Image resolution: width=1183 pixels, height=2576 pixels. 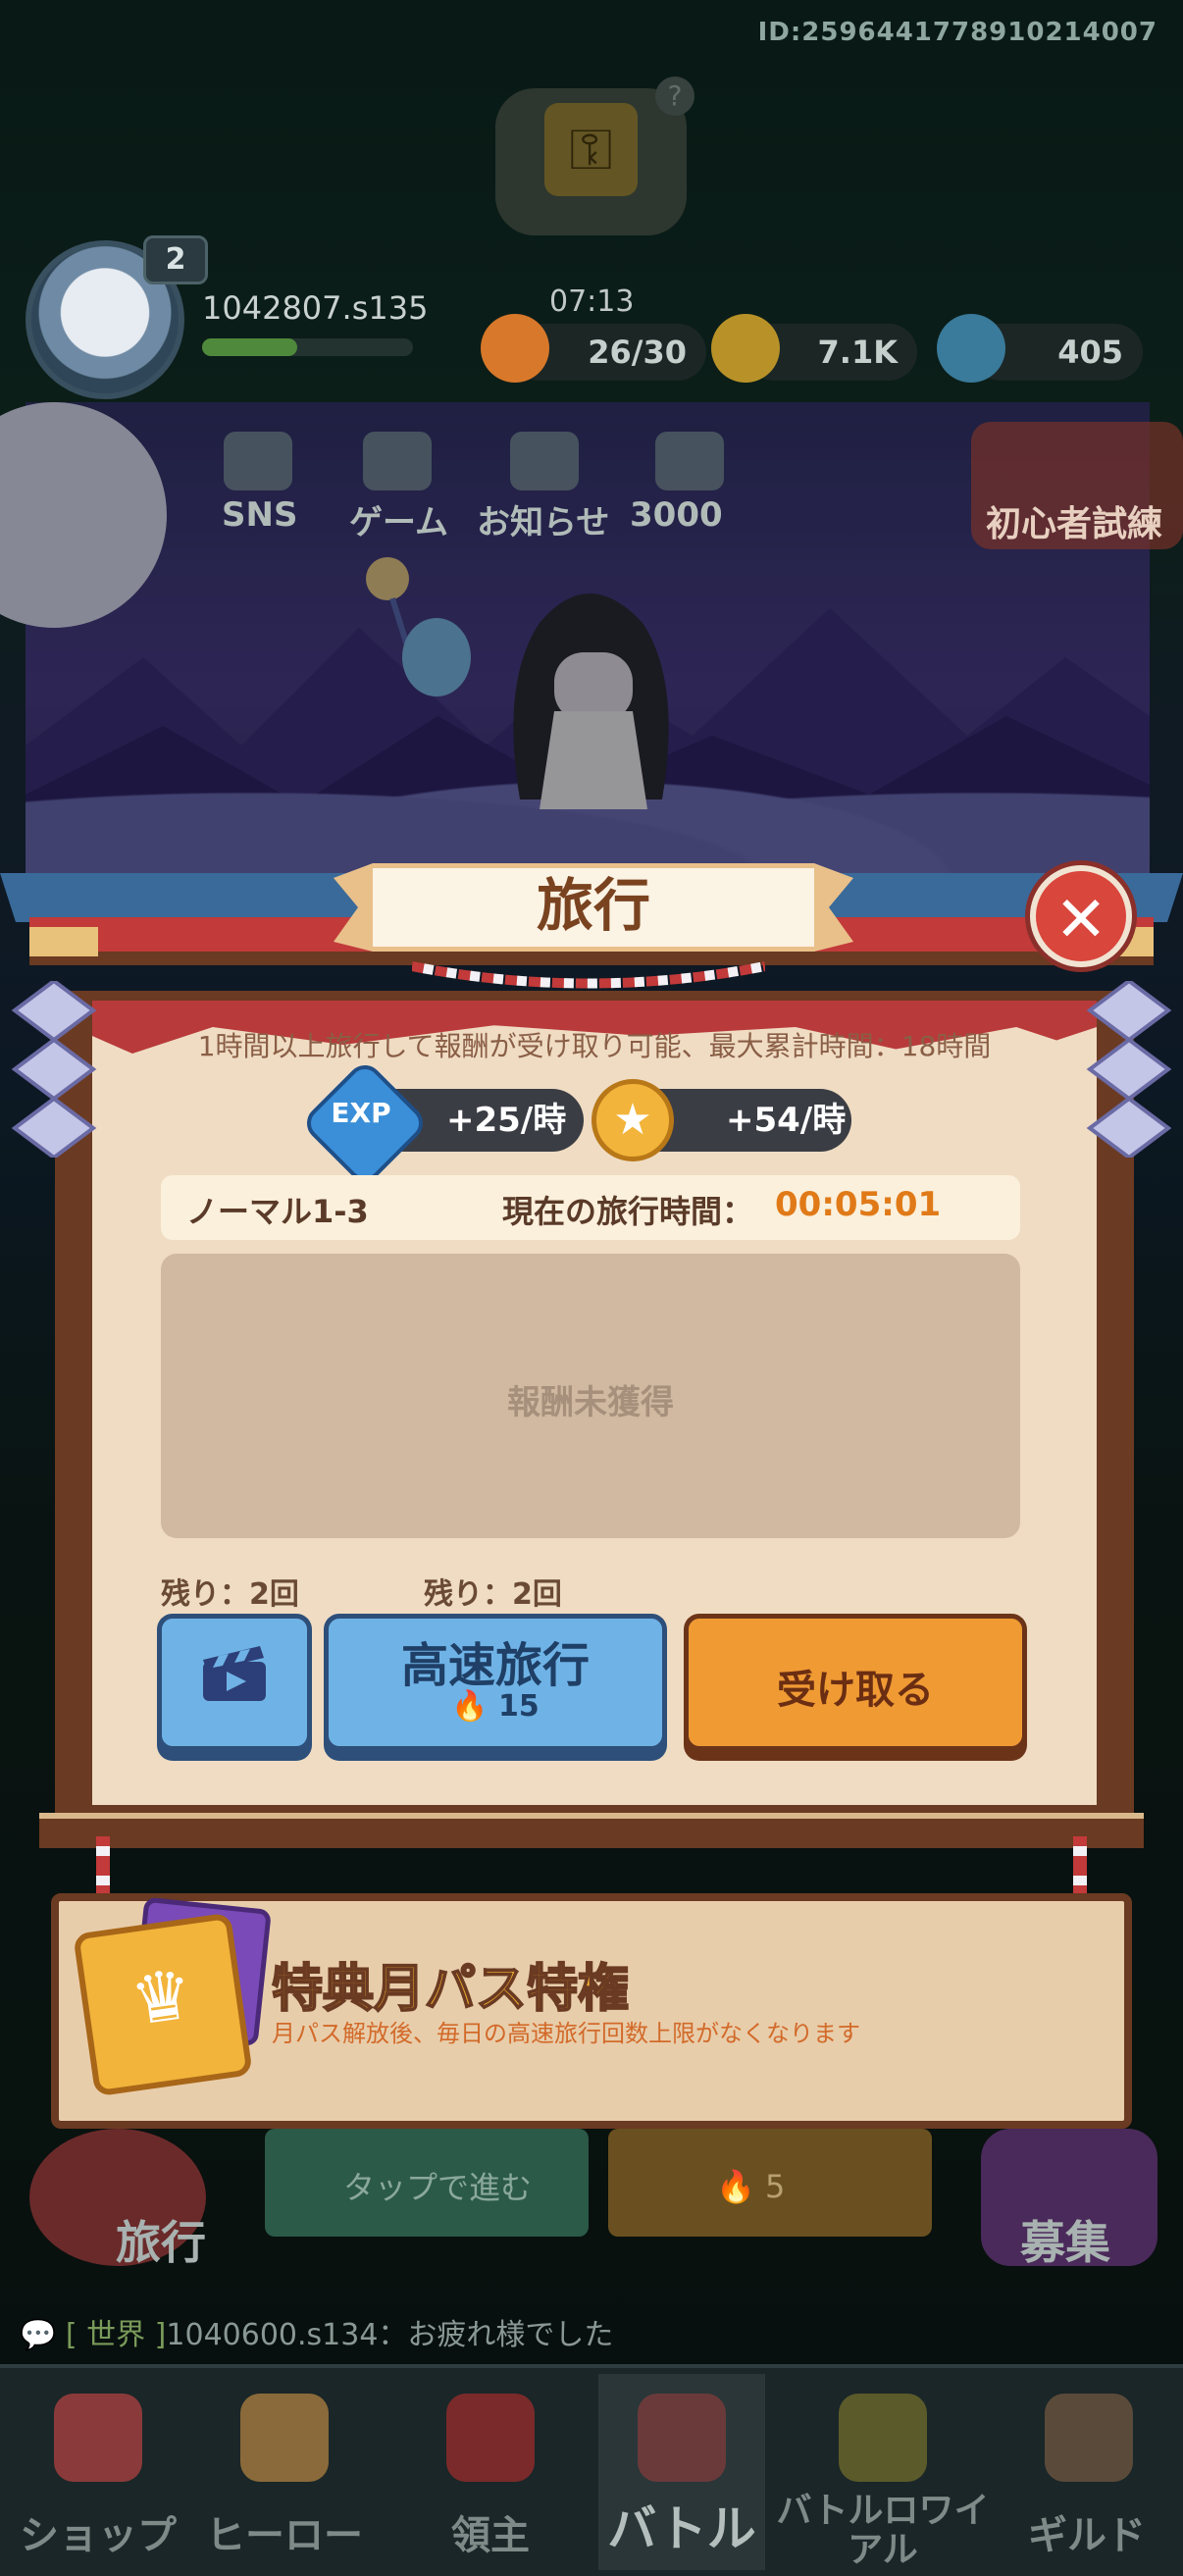 What do you see at coordinates (751, 2186) in the screenshot?
I see `quick-start-cost: 🔥 5` at bounding box center [751, 2186].